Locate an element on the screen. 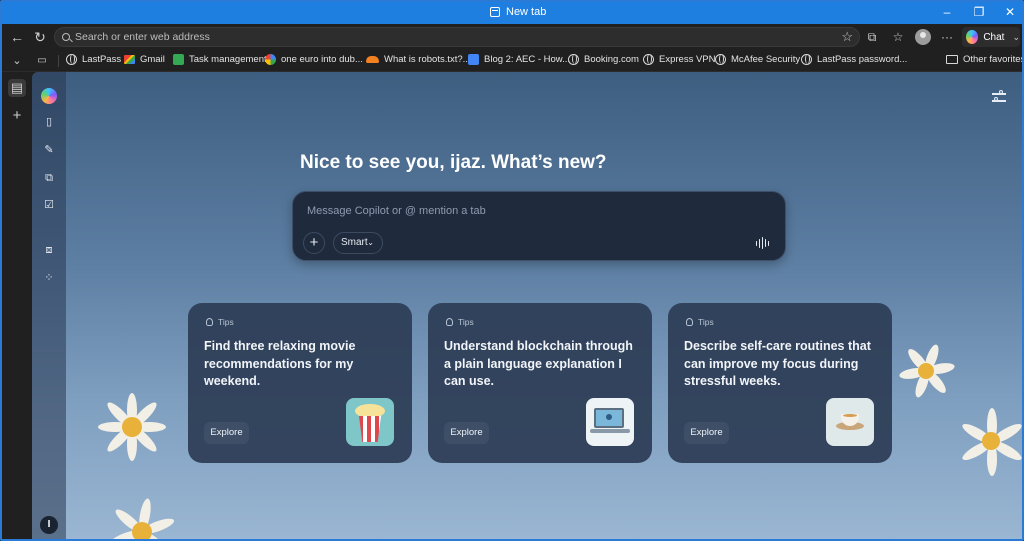  extensions-icon: ⧉ is located at coordinates (872, 37).